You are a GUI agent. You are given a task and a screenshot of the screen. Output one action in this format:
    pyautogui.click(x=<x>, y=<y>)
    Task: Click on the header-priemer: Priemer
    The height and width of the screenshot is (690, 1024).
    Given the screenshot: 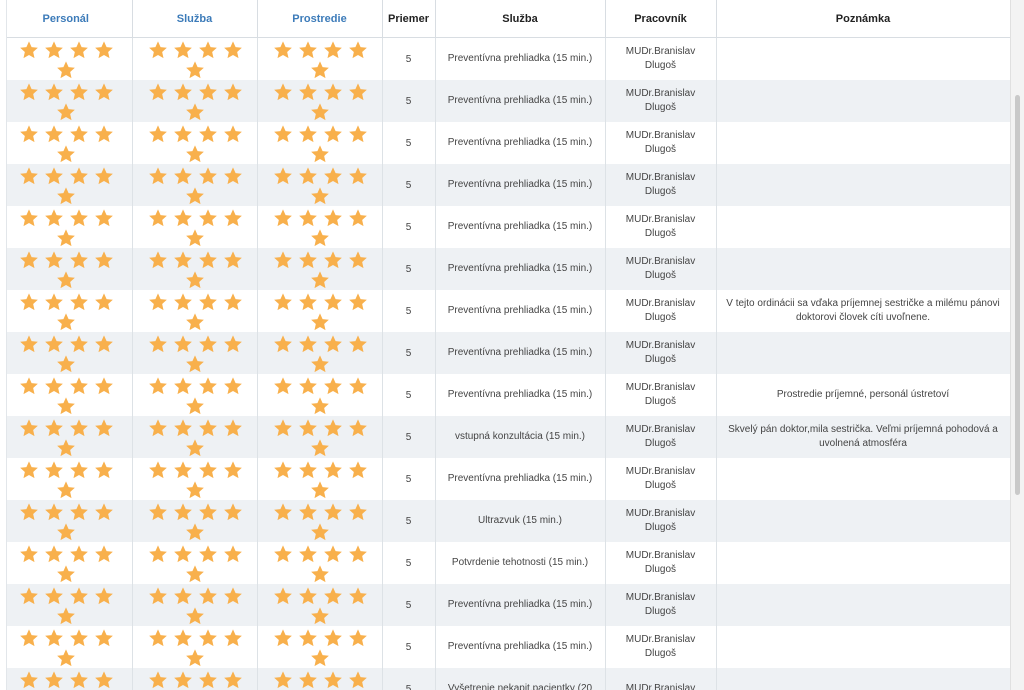 What is the action you would take?
    pyautogui.click(x=409, y=19)
    